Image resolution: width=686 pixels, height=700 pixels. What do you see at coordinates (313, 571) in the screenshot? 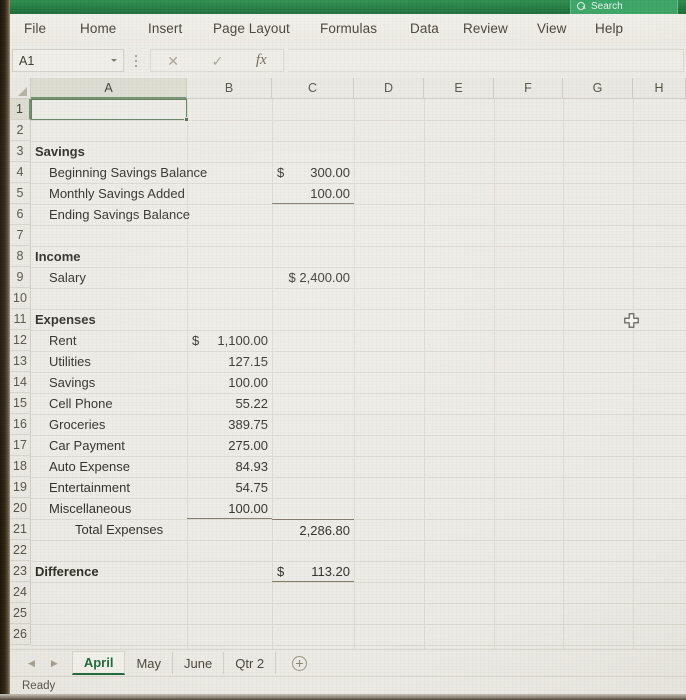
I see `cell-C23: 113.20` at bounding box center [313, 571].